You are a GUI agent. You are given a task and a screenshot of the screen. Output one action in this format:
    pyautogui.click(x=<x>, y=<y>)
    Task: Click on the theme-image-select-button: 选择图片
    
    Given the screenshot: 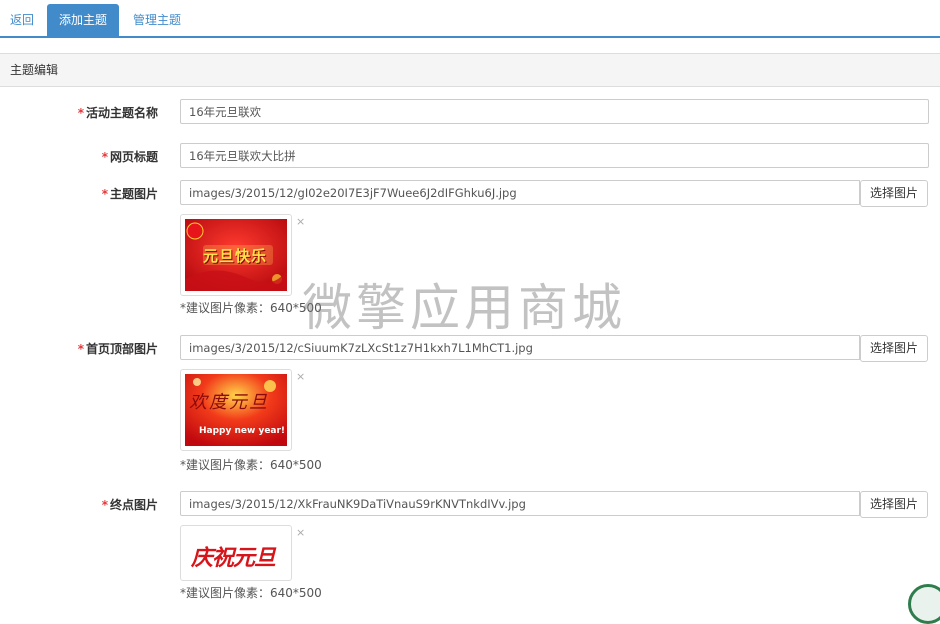 What is the action you would take?
    pyautogui.click(x=894, y=193)
    